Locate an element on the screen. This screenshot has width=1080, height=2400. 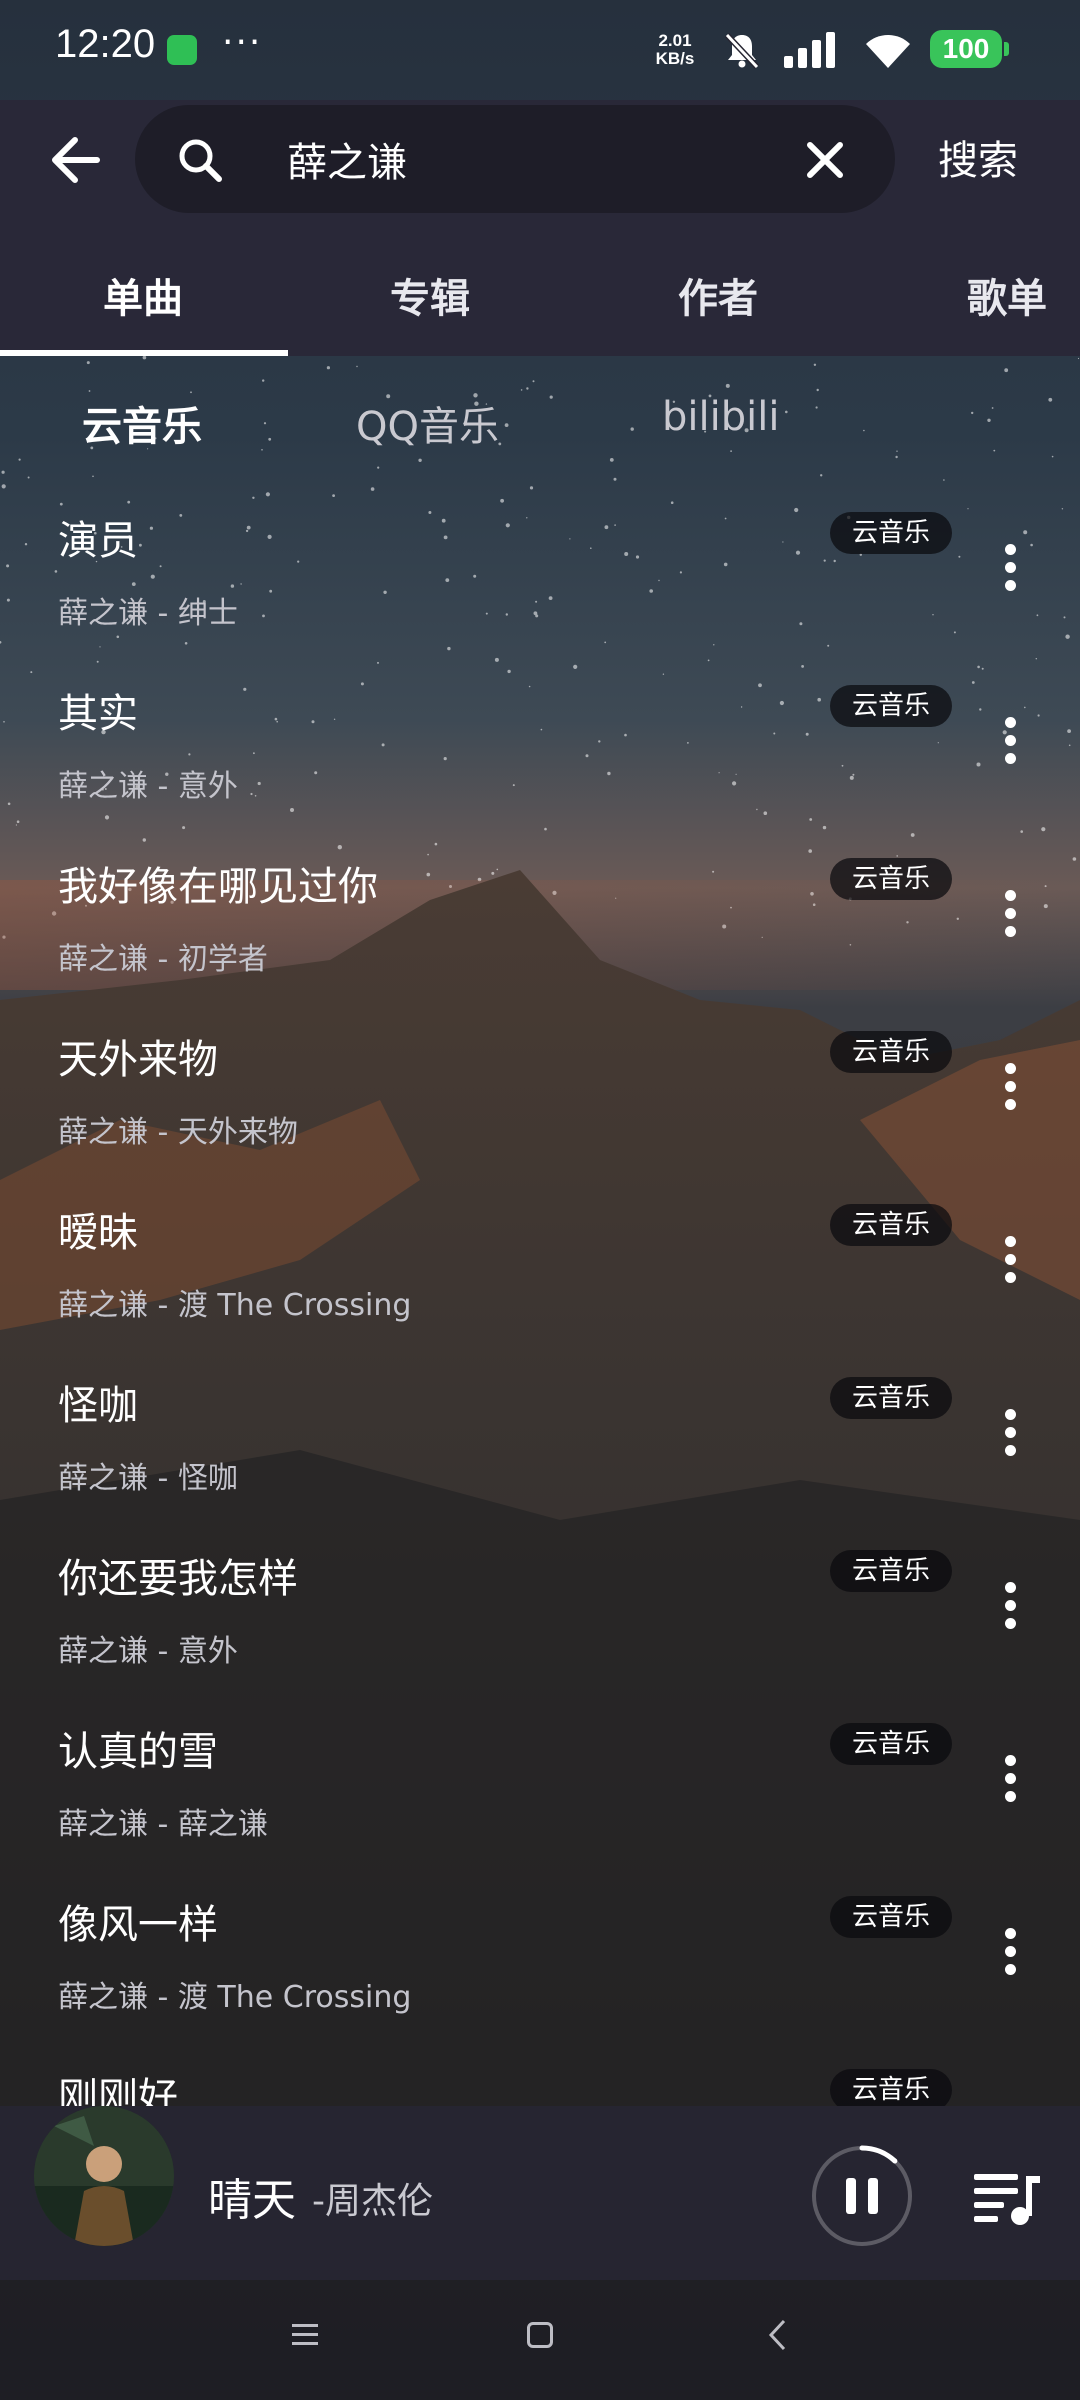
song-title: 演员 is located at coordinates (98, 541).